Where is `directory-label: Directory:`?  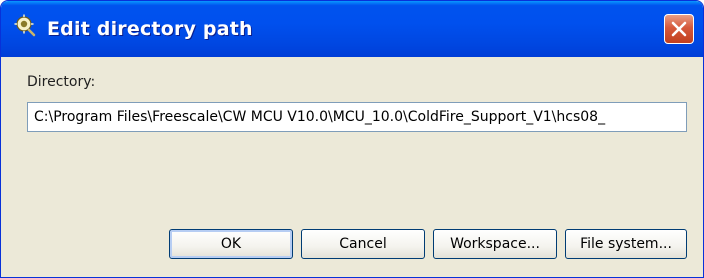 directory-label: Directory: is located at coordinates (61, 82).